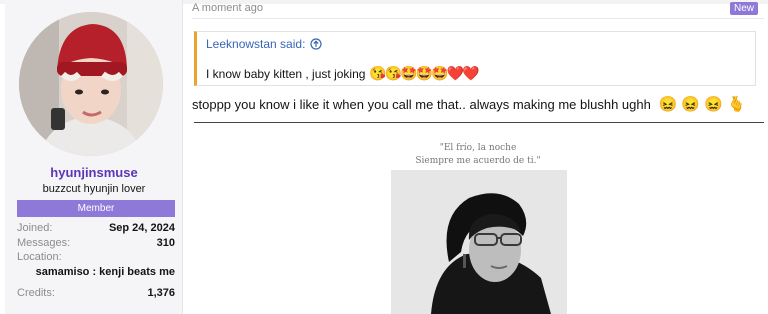 This screenshot has width=768, height=314. I want to click on message-emojis: 😖 😖 😖 🫰, so click(702, 104).